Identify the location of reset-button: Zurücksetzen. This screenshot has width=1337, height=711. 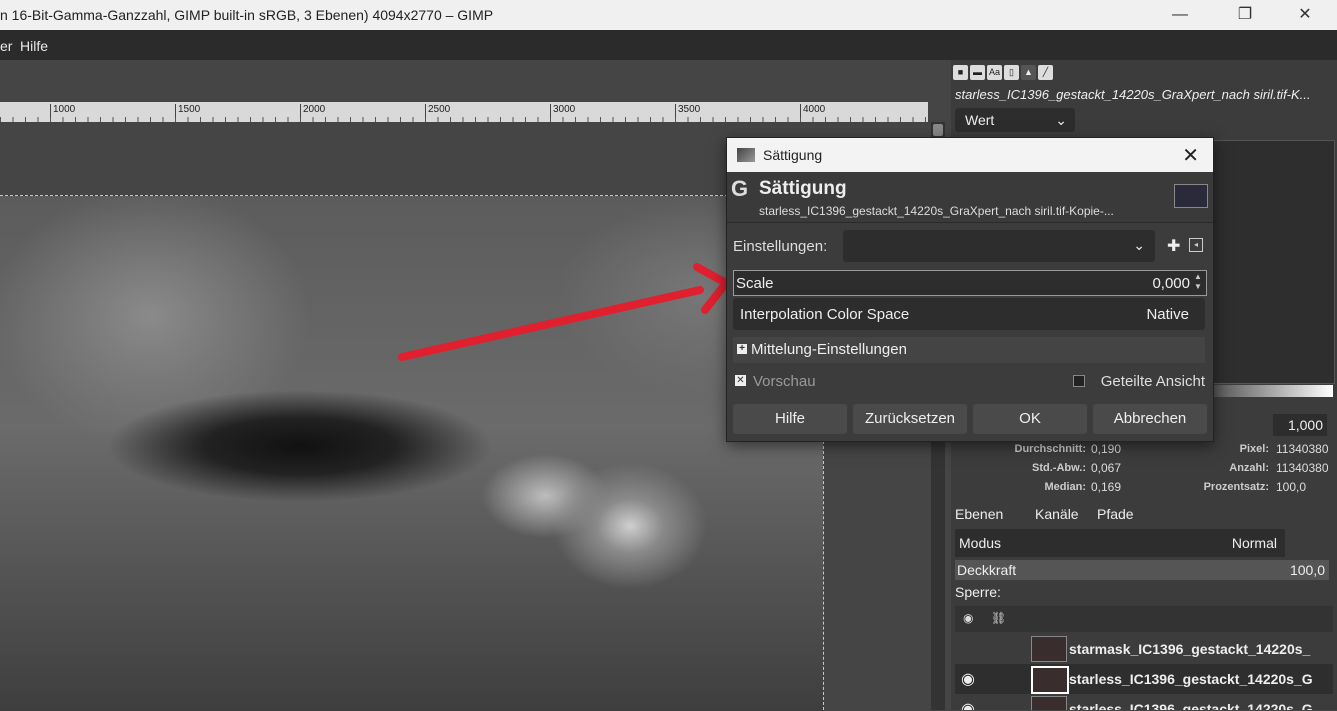
(910, 419).